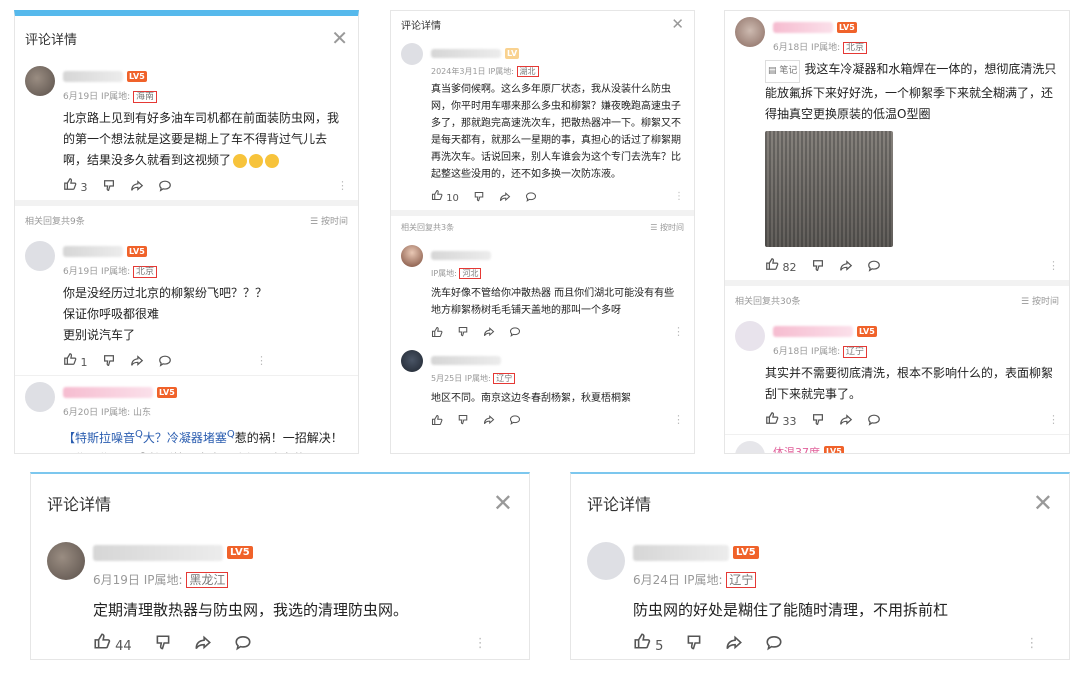  I want to click on like-button: 10, so click(445, 196).